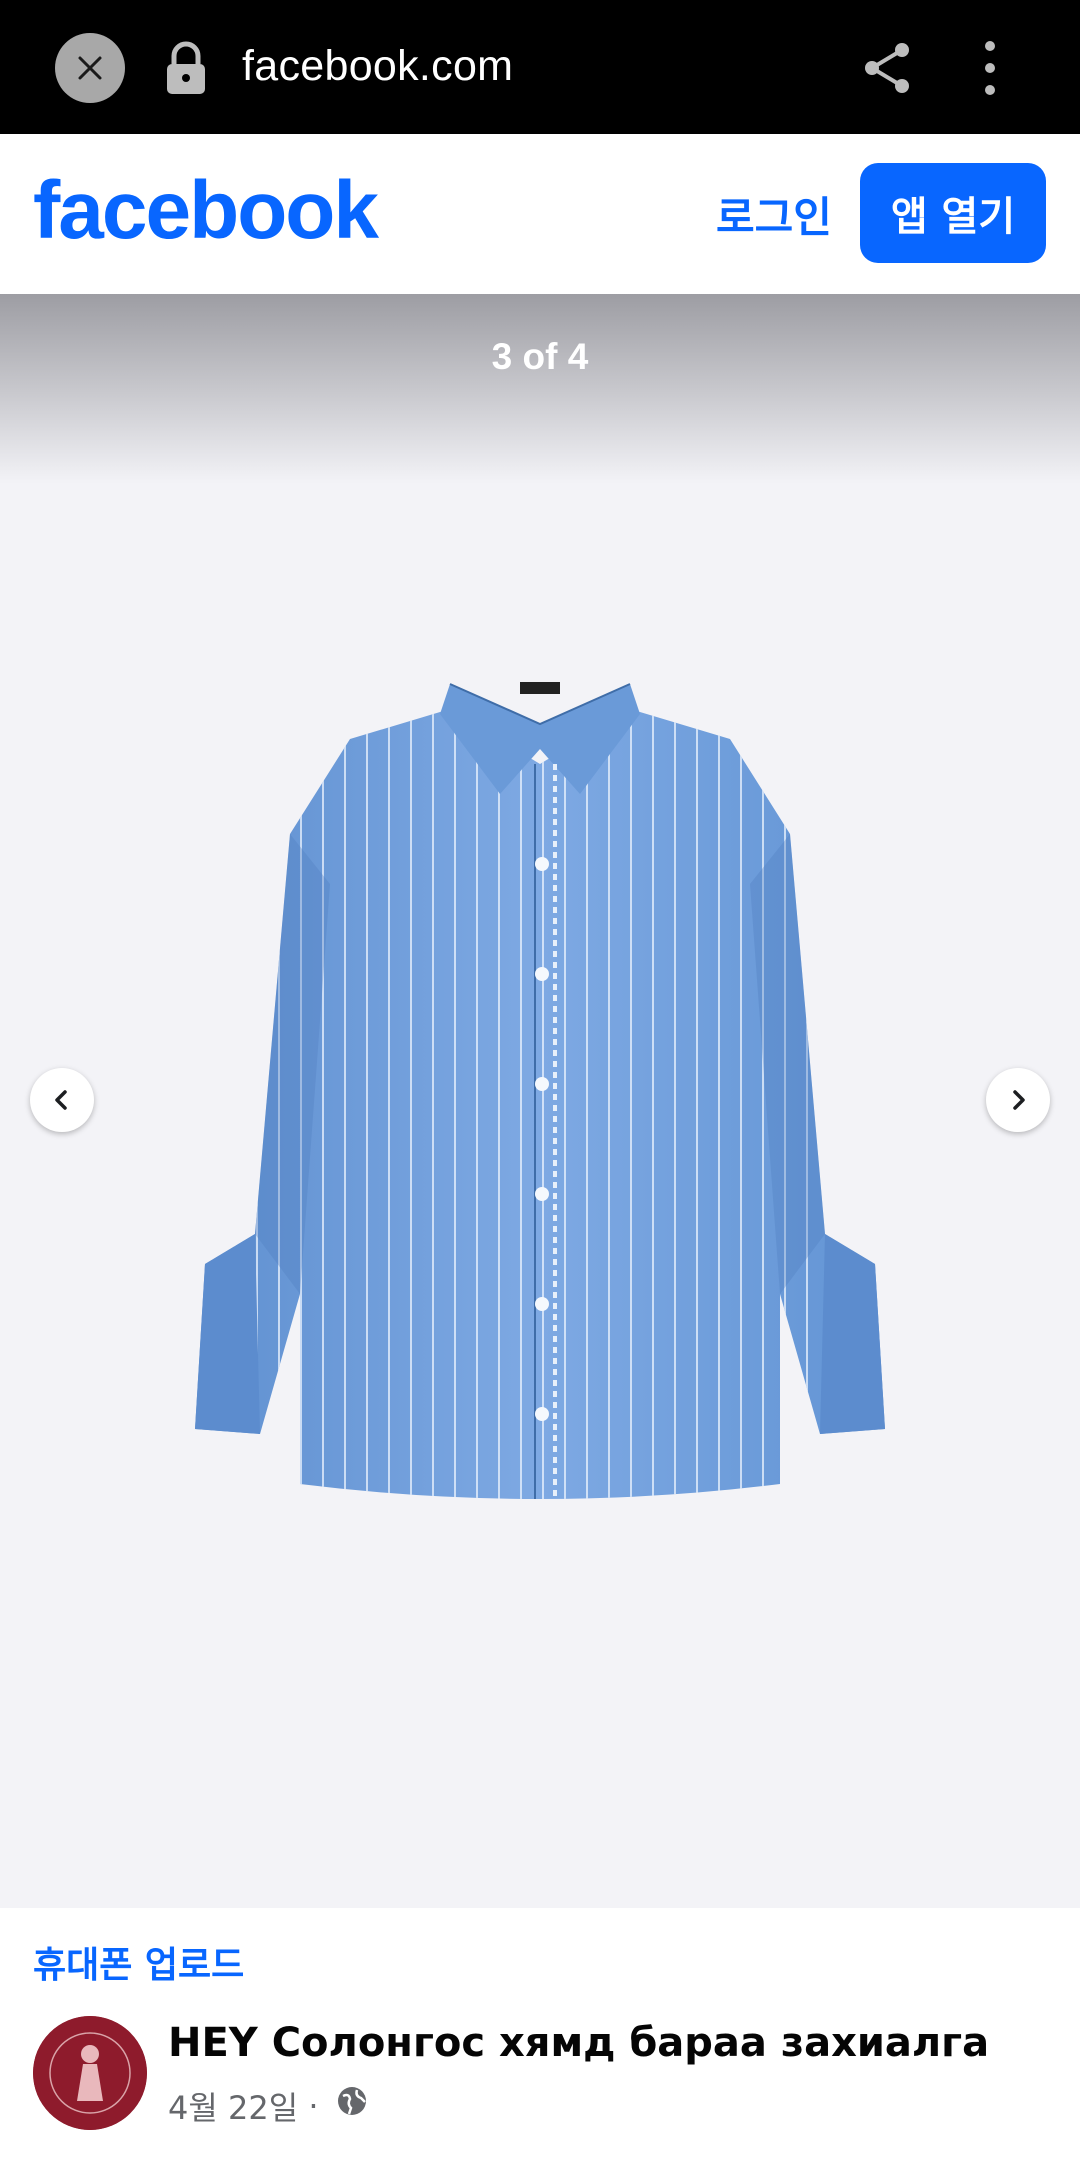 The height and width of the screenshot is (2177, 1080). What do you see at coordinates (540, 356) in the screenshot?
I see `photo-counter: 3 of 4` at bounding box center [540, 356].